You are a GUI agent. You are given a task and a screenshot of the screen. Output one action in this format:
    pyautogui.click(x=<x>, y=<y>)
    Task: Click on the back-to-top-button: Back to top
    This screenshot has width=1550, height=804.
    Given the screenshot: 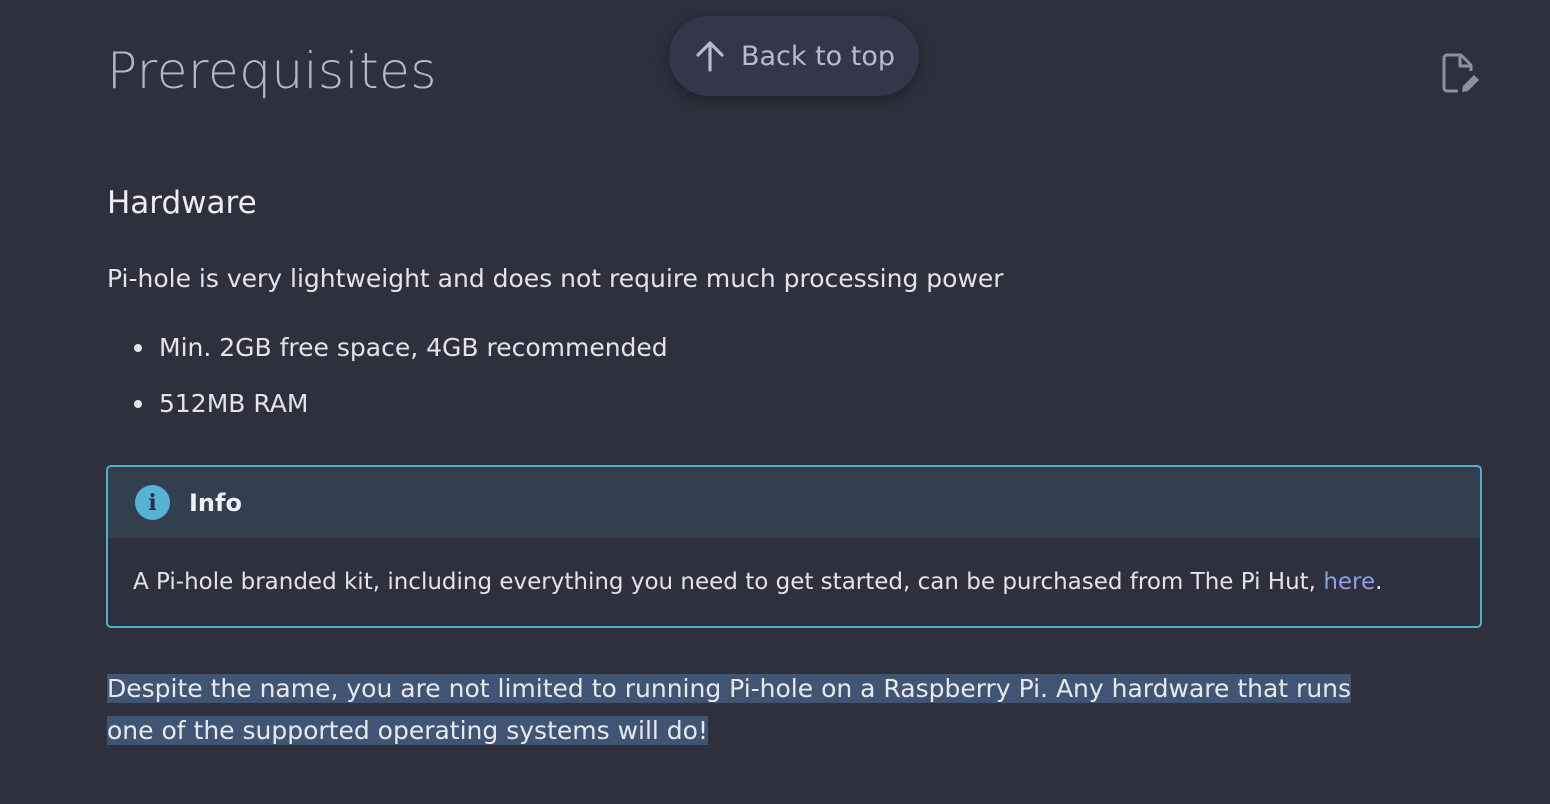 What is the action you would take?
    pyautogui.click(x=794, y=56)
    